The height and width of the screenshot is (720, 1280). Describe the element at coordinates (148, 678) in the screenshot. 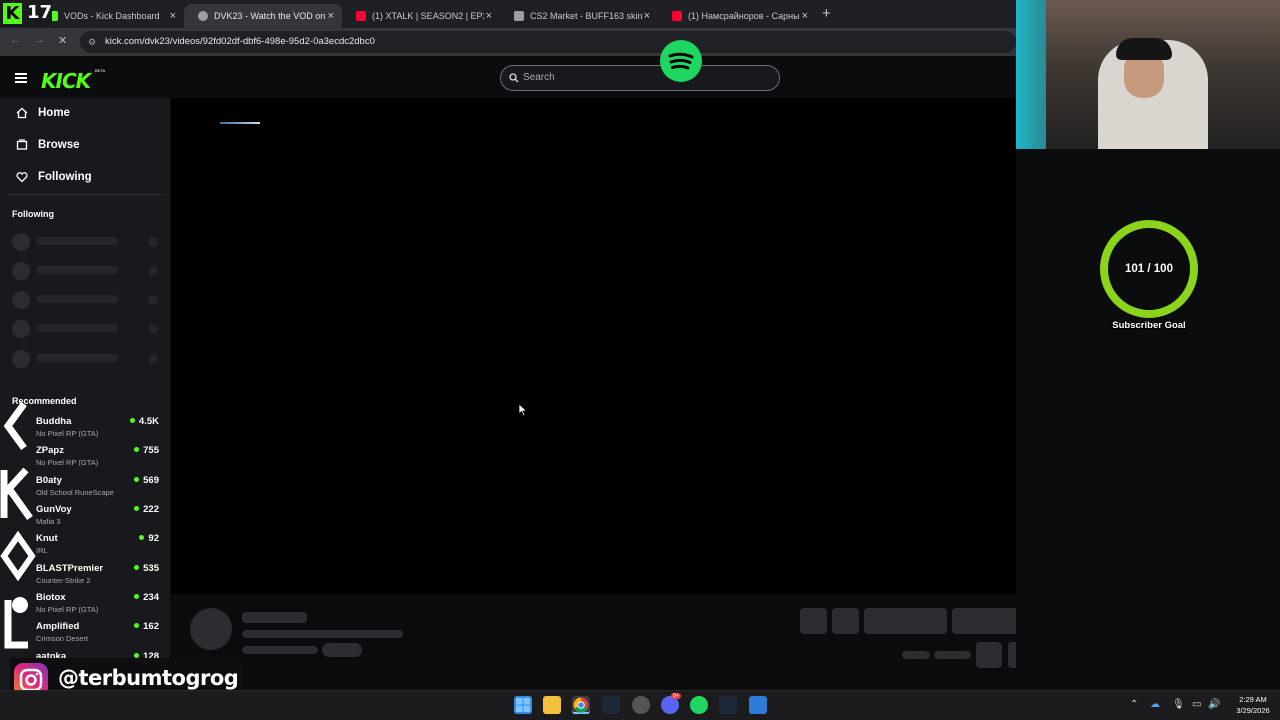

I see `instagram-handle: @terbumtogrog` at that location.